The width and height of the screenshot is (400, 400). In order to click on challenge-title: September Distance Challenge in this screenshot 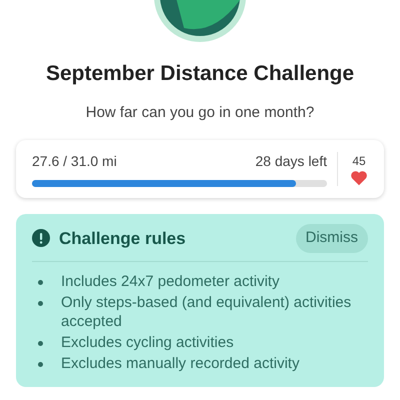, I will do `click(200, 74)`.